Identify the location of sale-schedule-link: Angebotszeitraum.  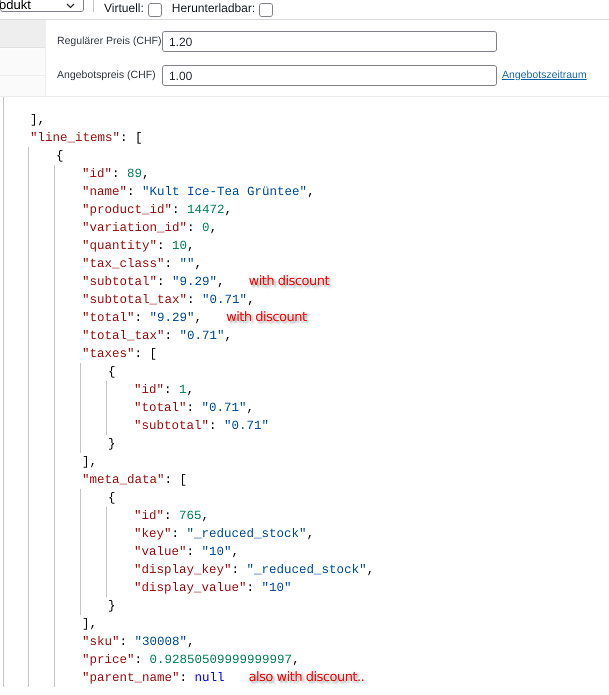
(544, 76).